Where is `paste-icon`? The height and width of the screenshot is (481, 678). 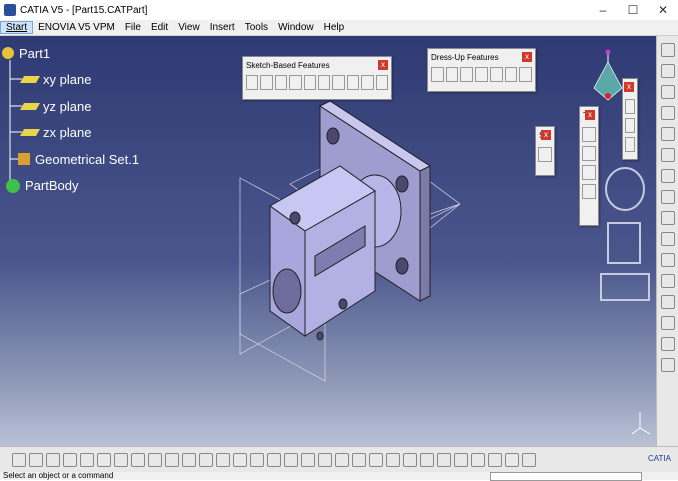
paste-icon is located at coordinates (121, 459).